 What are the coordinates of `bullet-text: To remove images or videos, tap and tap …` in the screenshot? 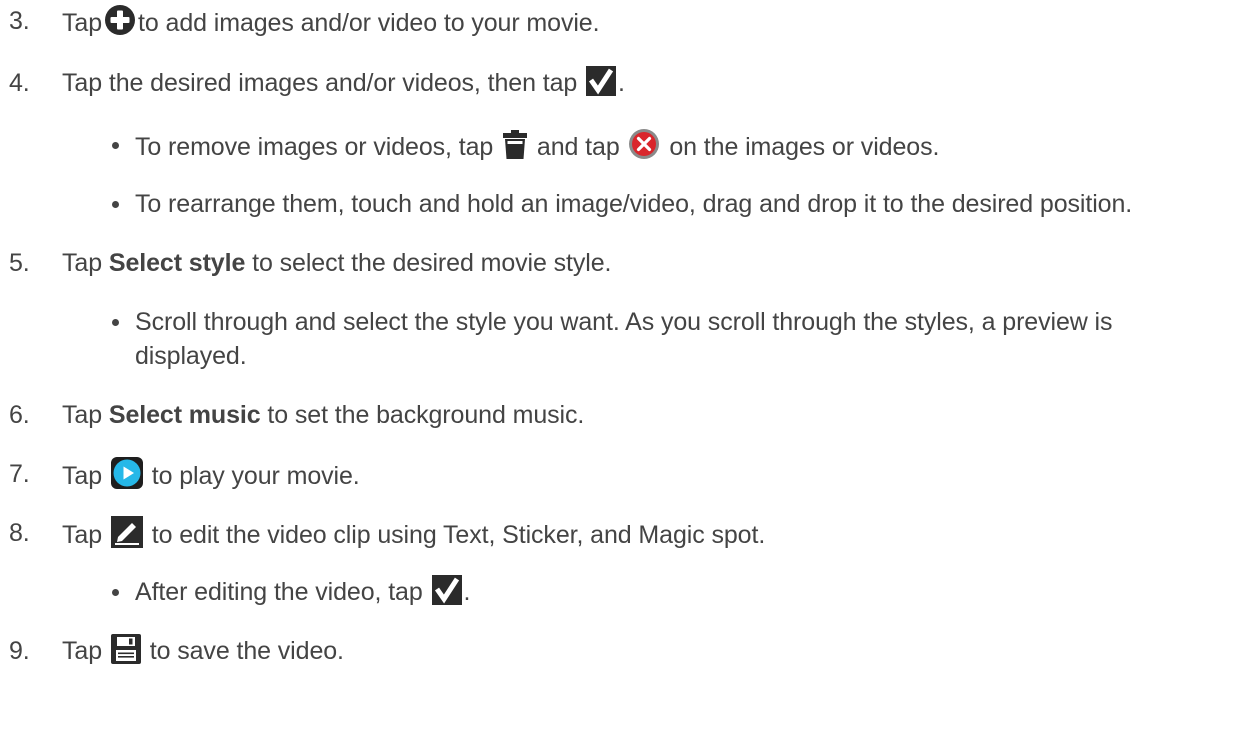 It's located at (537, 146).